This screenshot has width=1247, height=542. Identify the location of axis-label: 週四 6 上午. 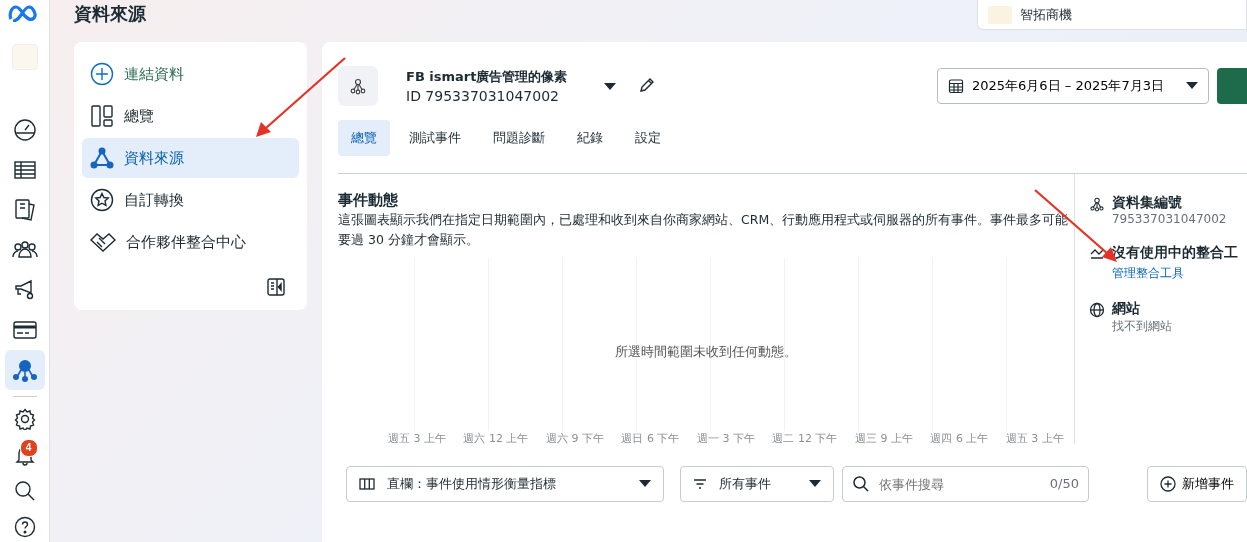
(959, 439).